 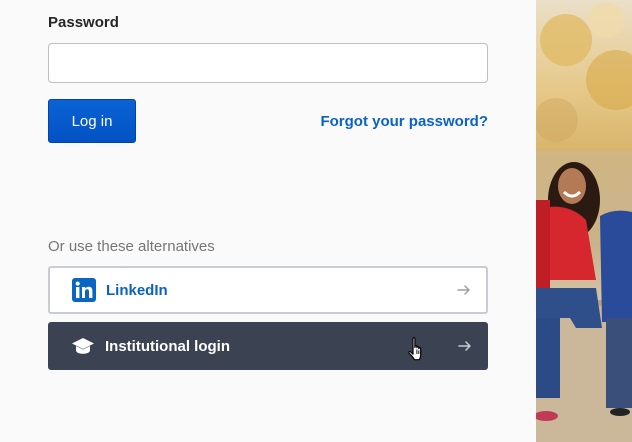 What do you see at coordinates (268, 63) in the screenshot?
I see `password-input` at bounding box center [268, 63].